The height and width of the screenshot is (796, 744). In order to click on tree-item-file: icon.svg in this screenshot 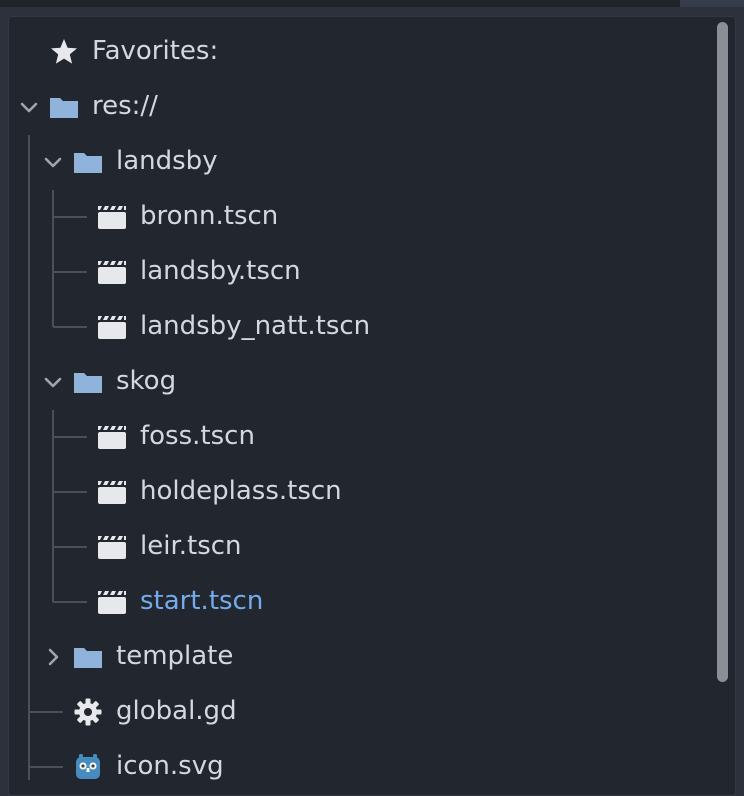, I will do `click(350, 766)`.